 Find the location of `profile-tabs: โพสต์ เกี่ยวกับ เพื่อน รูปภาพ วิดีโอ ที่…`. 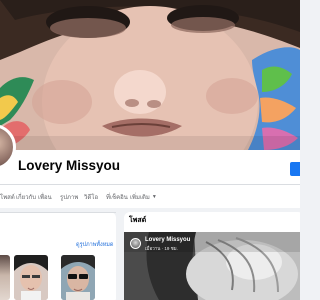

profile-tabs: โพสต์ เกี่ยวกับ เพื่อน รูปภาพ วิดีโอ ที่… is located at coordinates (150, 197).